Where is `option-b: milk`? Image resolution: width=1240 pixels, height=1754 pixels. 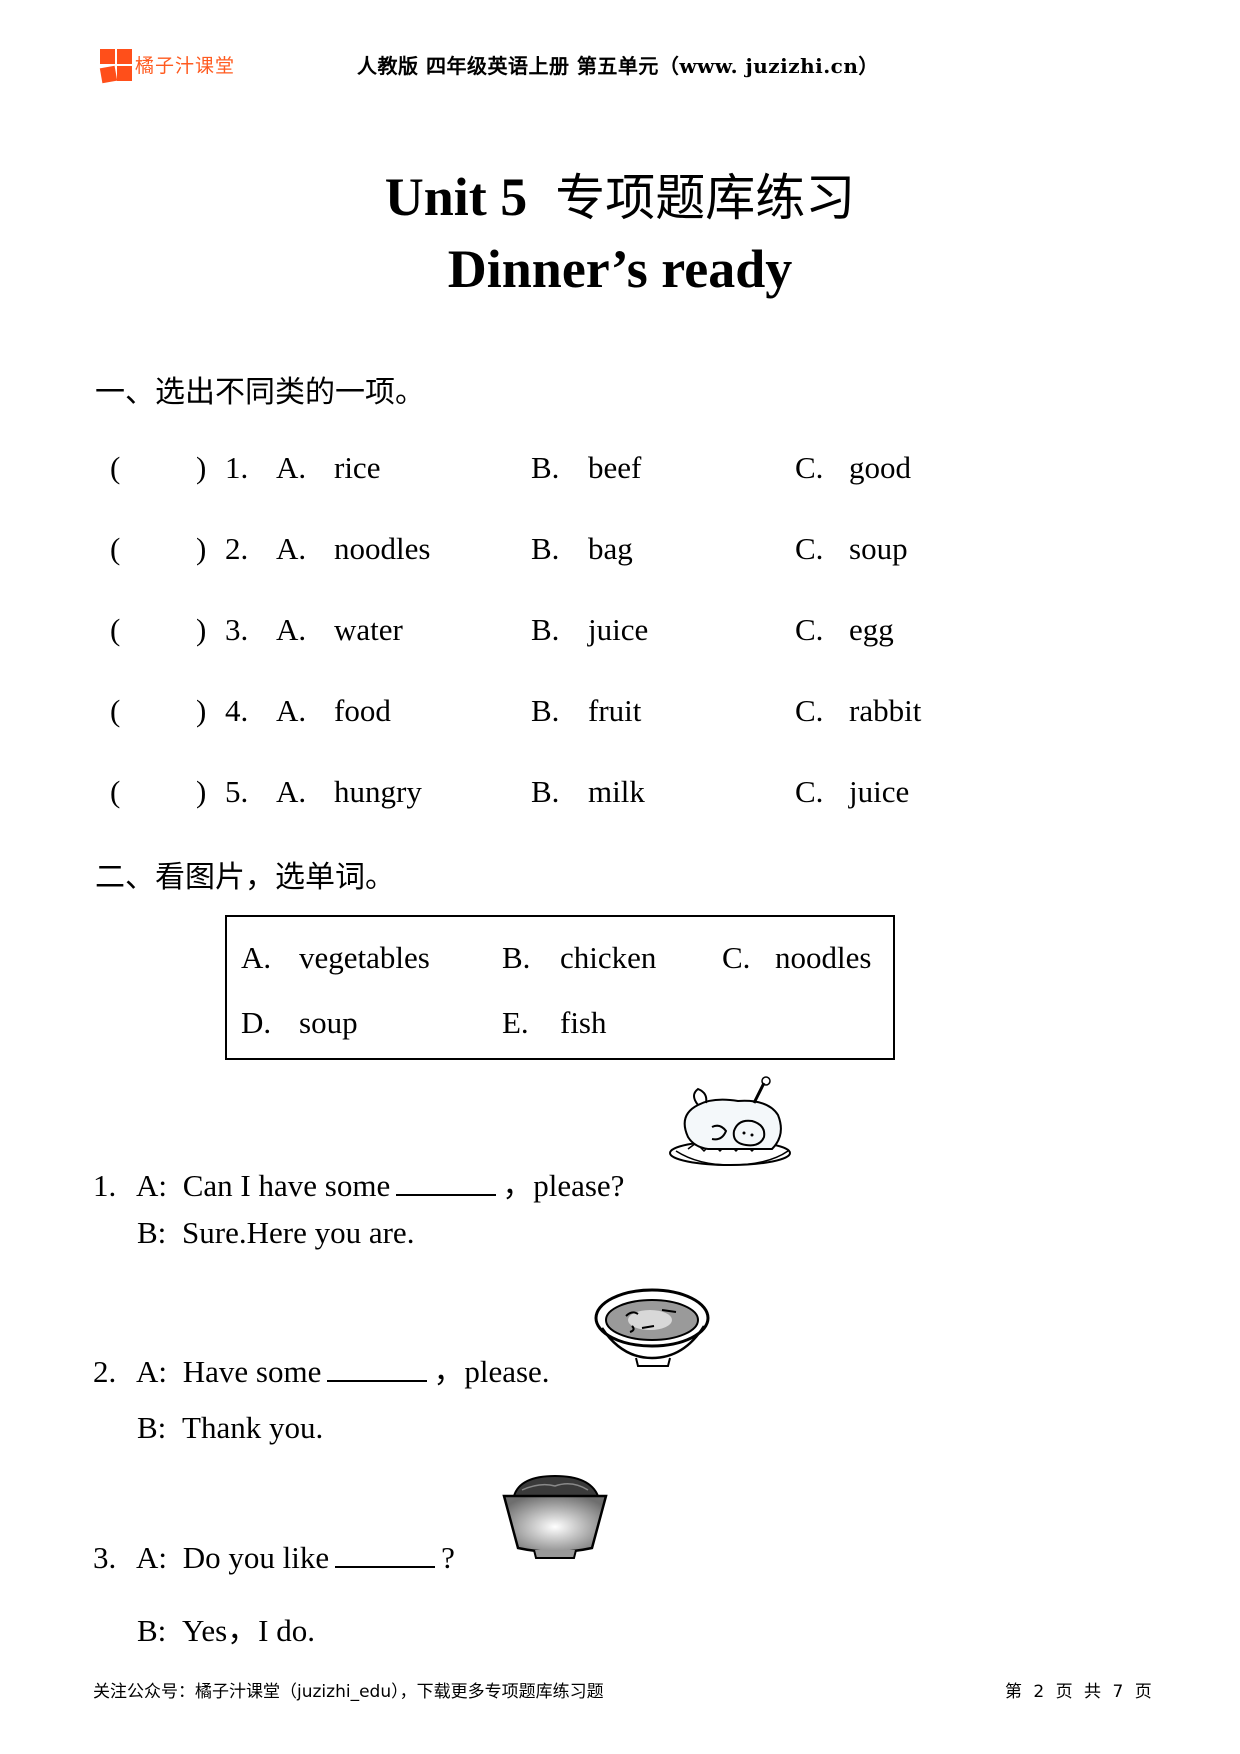
option-b: milk is located at coordinates (616, 792).